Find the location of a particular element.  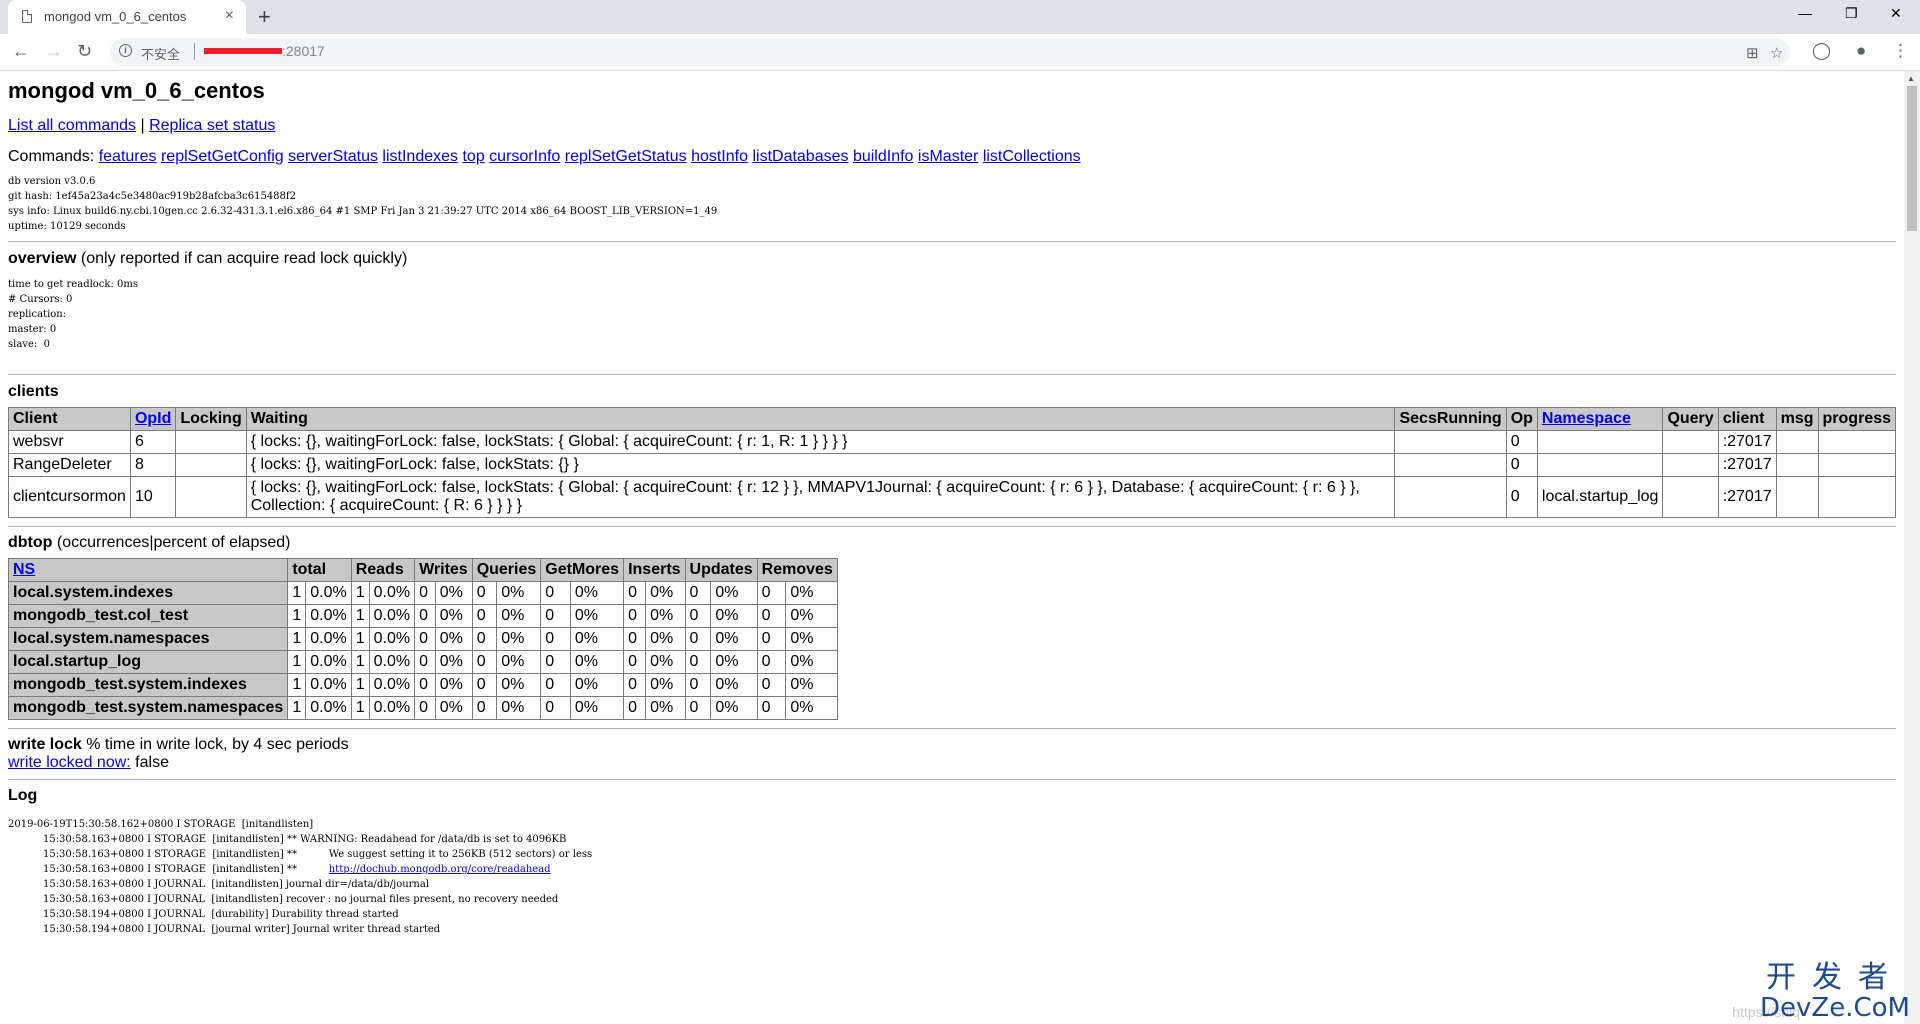

log-heading: Log is located at coordinates (23, 795).